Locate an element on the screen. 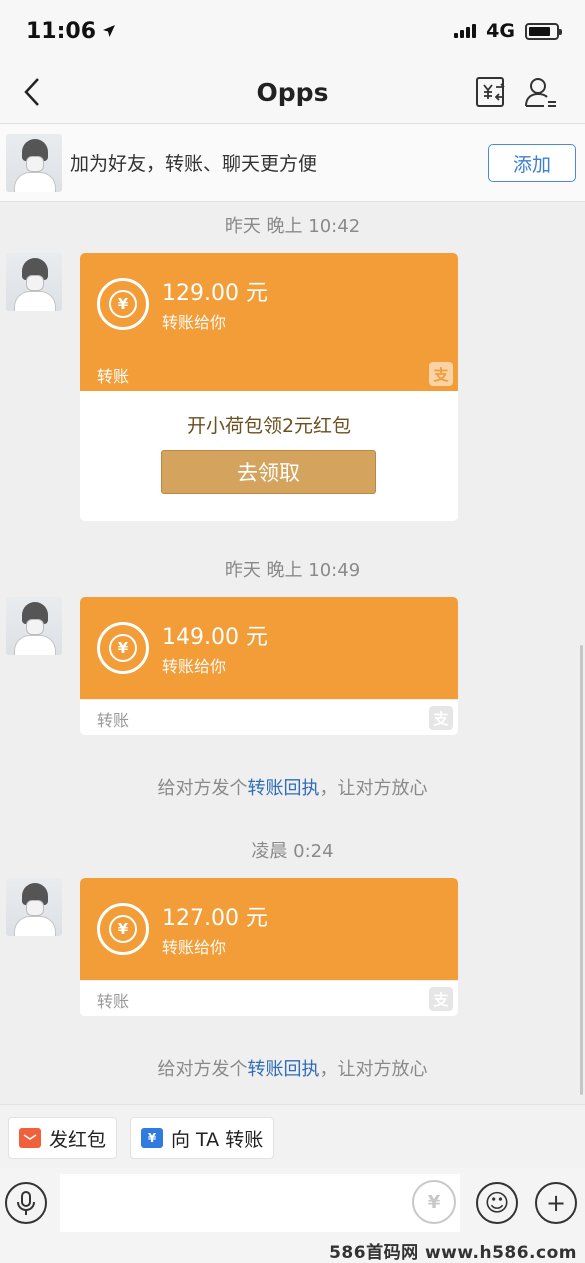 The height and width of the screenshot is (1263, 585). transfer-card-header: ¥ 127.00 元 转账给你 is located at coordinates (269, 929).